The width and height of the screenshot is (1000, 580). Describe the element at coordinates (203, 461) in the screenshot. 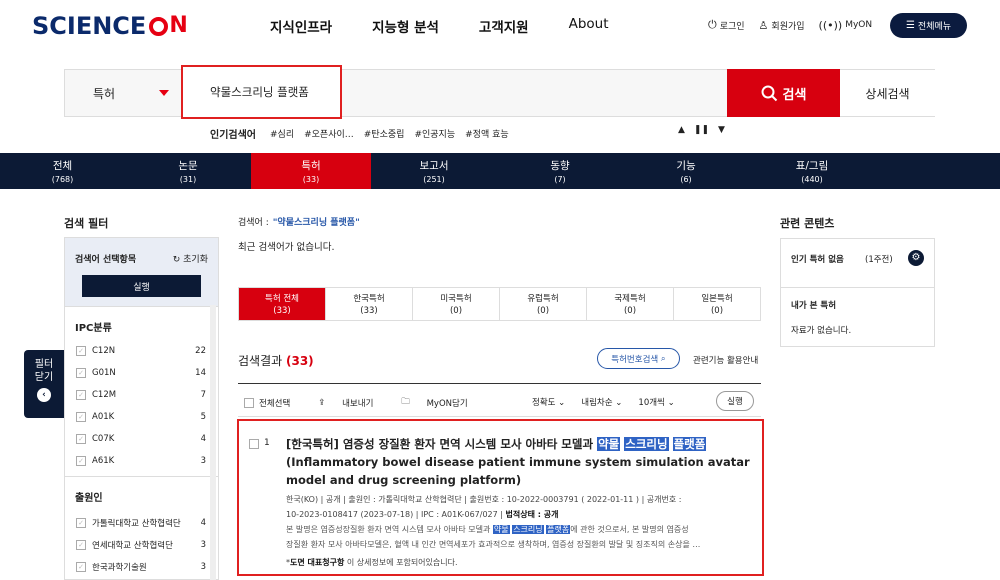

I see `ipc-count: 3` at that location.